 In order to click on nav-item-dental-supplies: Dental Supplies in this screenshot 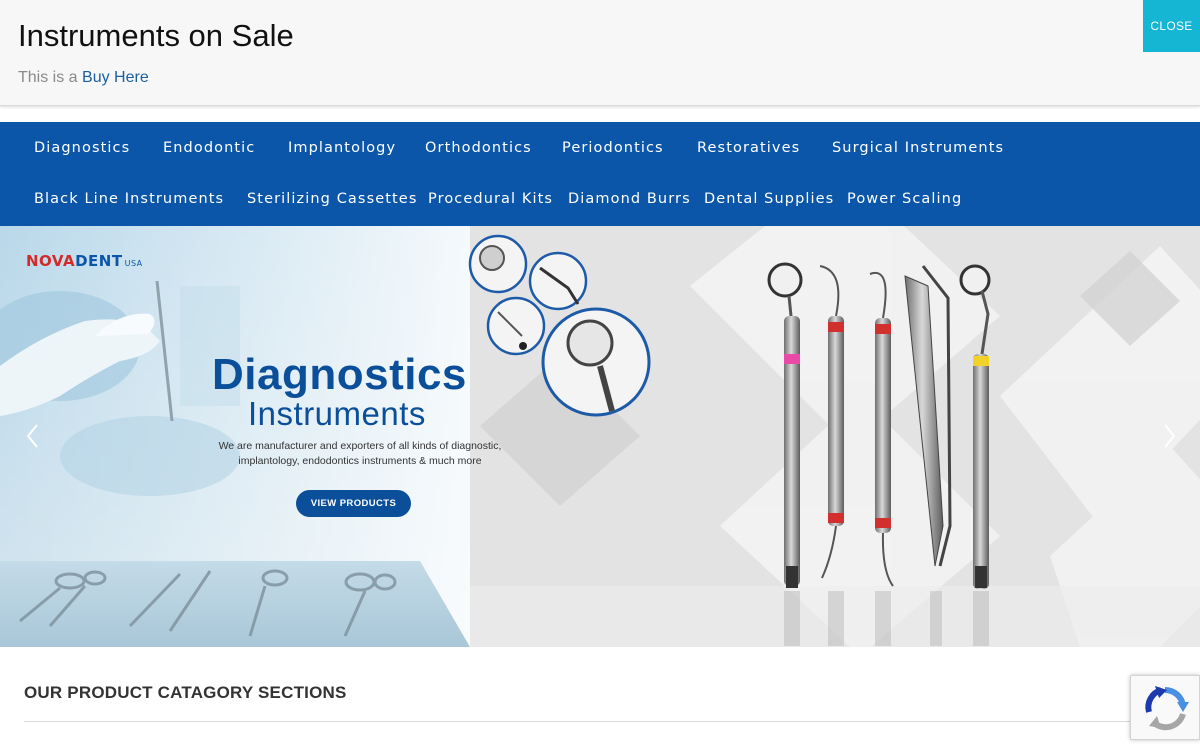, I will do `click(769, 198)`.